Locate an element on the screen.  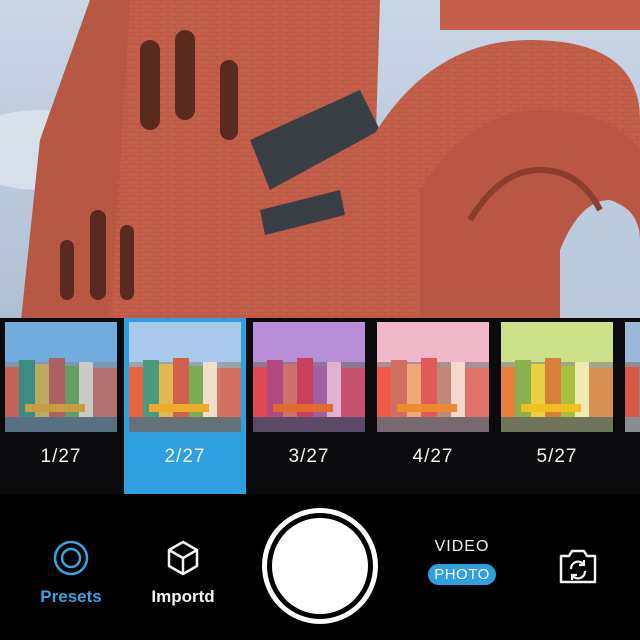
presets-icon is located at coordinates (71, 558).